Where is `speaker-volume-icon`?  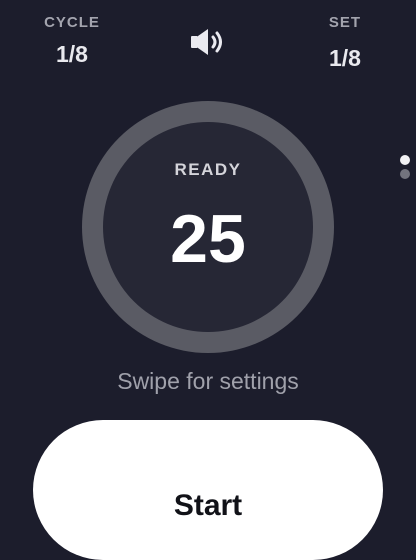 speaker-volume-icon is located at coordinates (206, 42).